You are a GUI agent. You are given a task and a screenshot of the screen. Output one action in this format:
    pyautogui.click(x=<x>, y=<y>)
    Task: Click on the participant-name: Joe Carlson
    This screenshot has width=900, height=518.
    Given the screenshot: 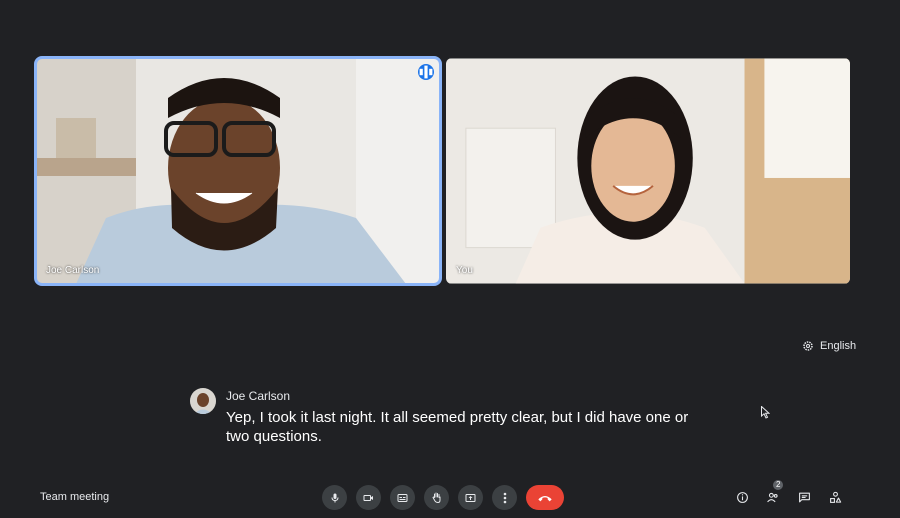 What is the action you would take?
    pyautogui.click(x=73, y=270)
    